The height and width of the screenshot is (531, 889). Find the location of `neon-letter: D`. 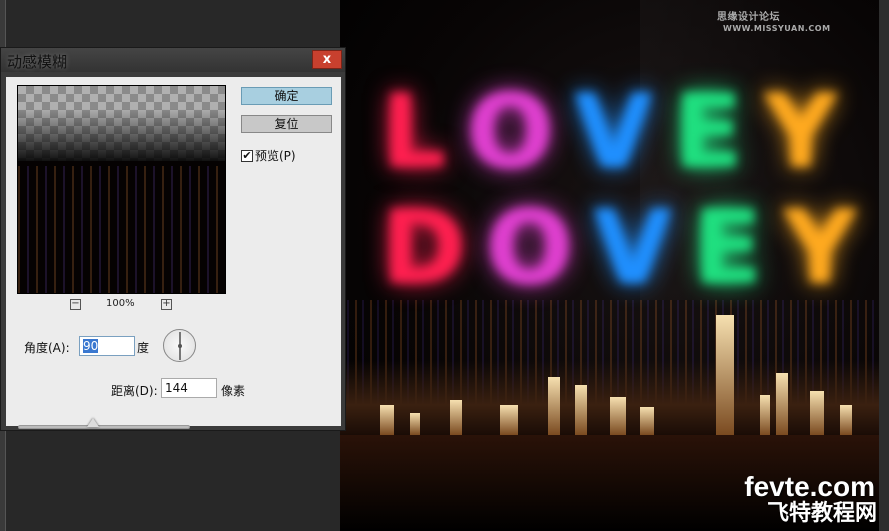

neon-letter: D is located at coordinates (423, 247).